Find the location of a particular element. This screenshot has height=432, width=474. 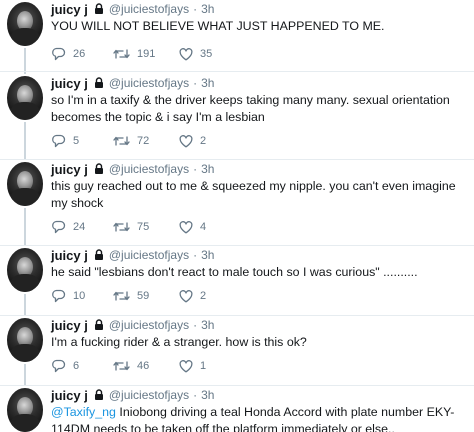

reply-count: 10 is located at coordinates (79, 296).